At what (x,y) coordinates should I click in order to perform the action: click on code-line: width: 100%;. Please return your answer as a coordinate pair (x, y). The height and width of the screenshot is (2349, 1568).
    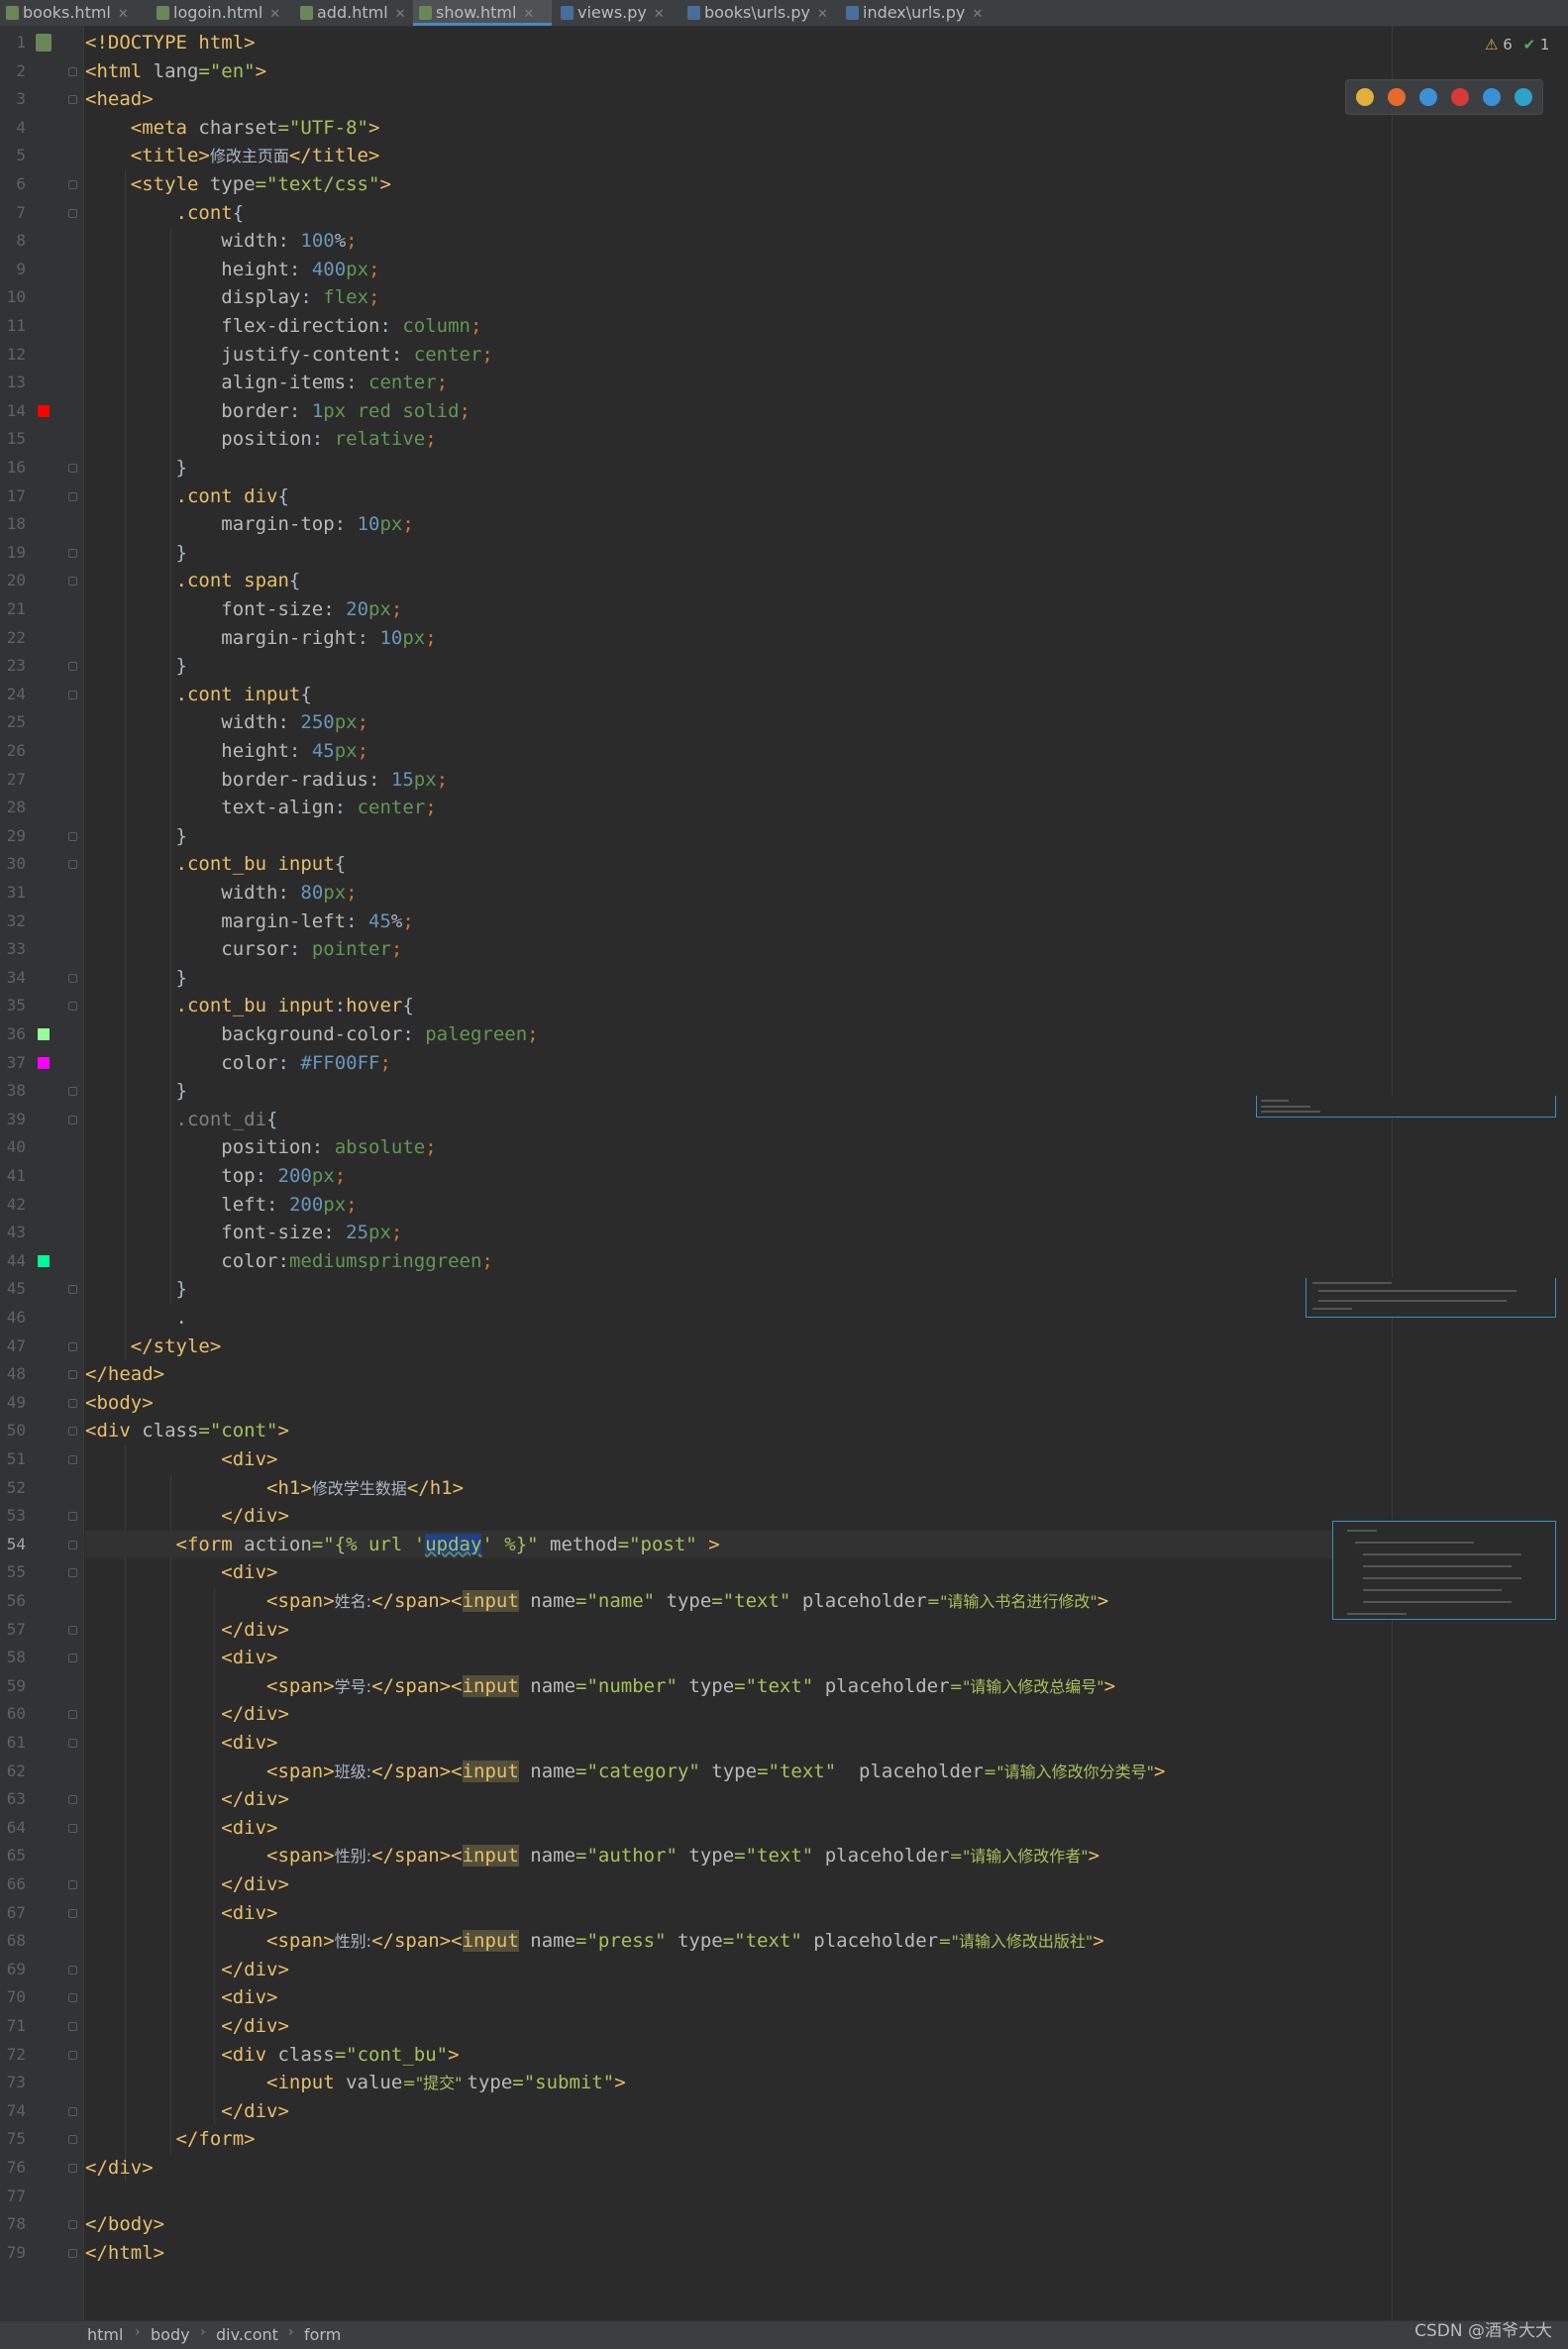
    Looking at the image, I should click on (738, 241).